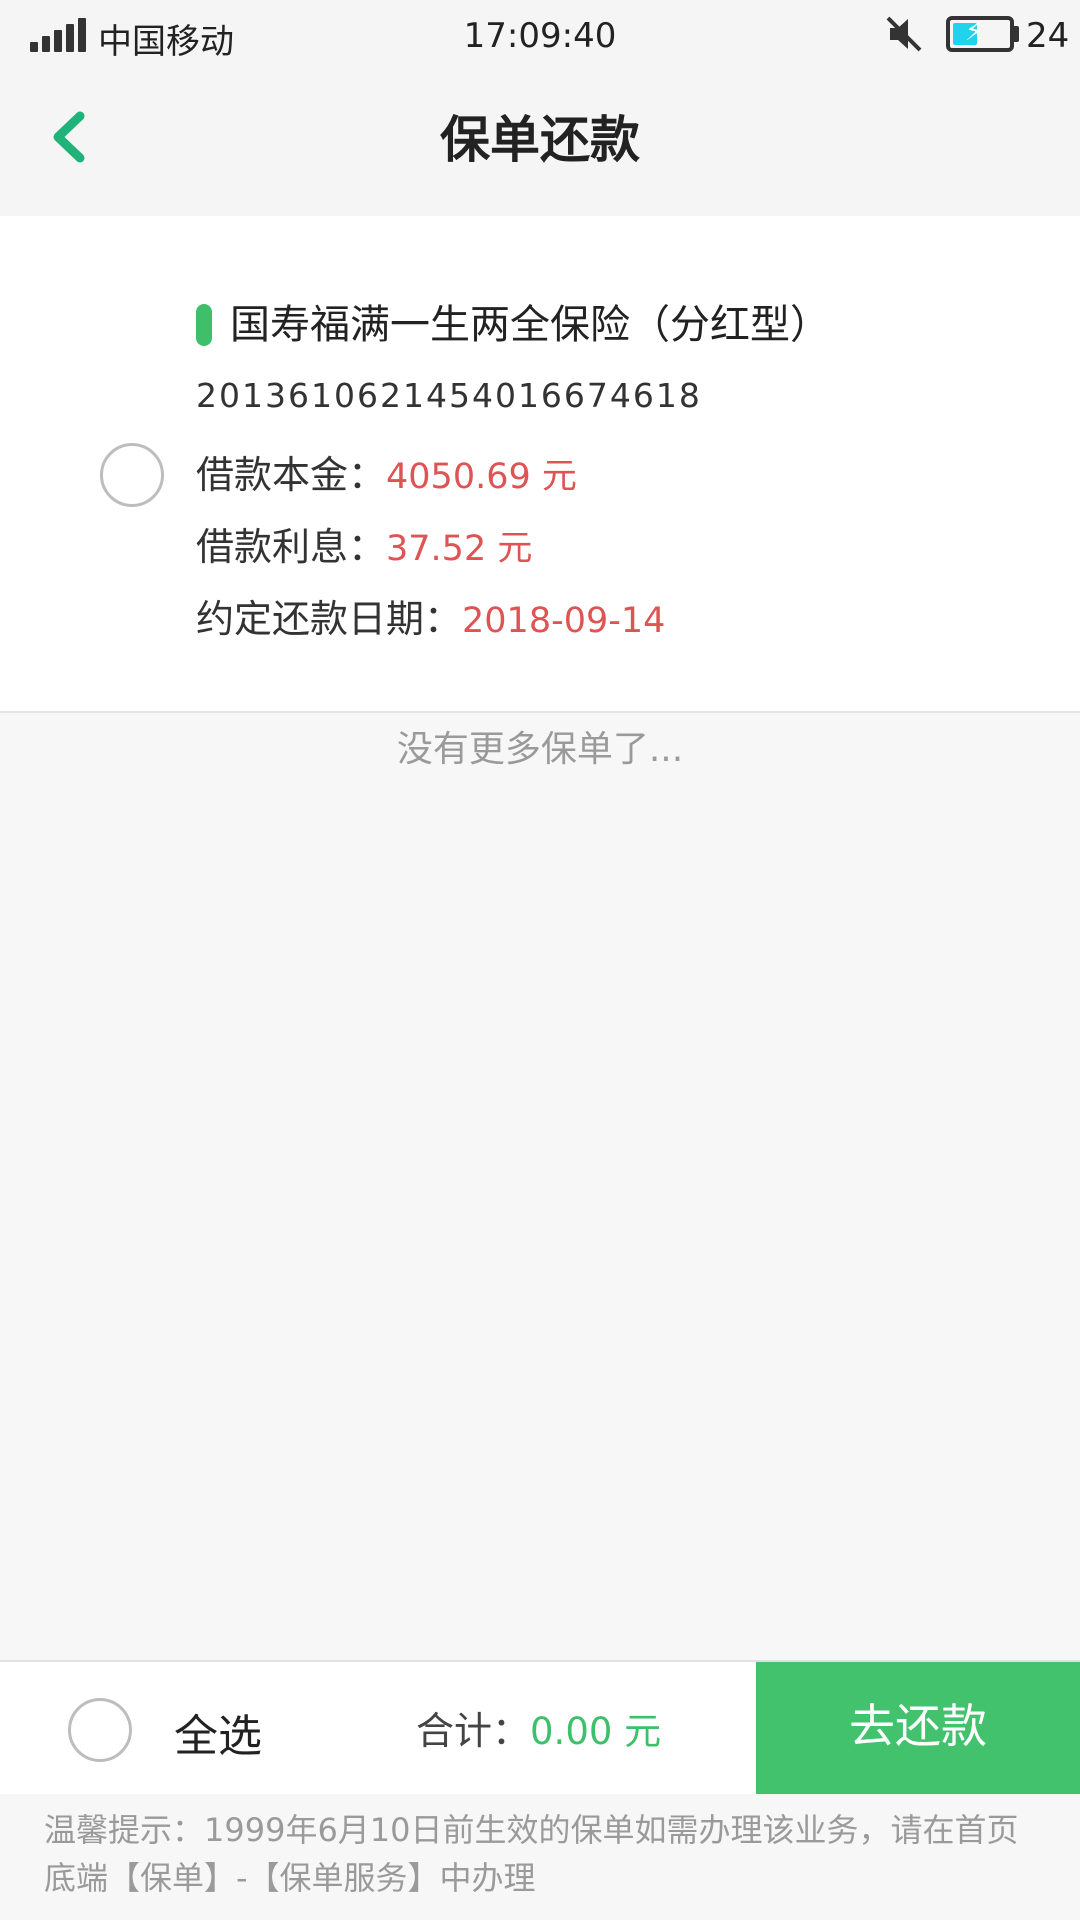 The image size is (1080, 1920). I want to click on due-date-label: 约定还款日期：, so click(329, 619).